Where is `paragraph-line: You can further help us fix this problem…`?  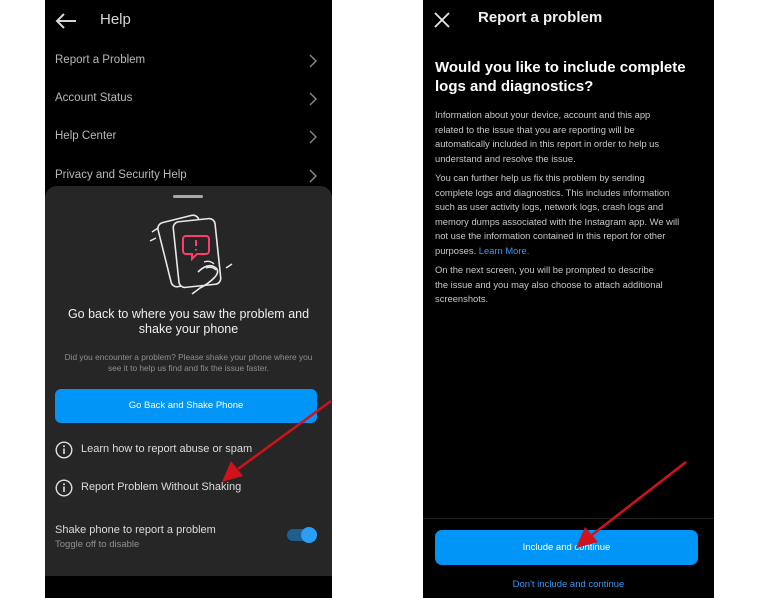
paragraph-line: You can further help us fix this problem… is located at coordinates (540, 177).